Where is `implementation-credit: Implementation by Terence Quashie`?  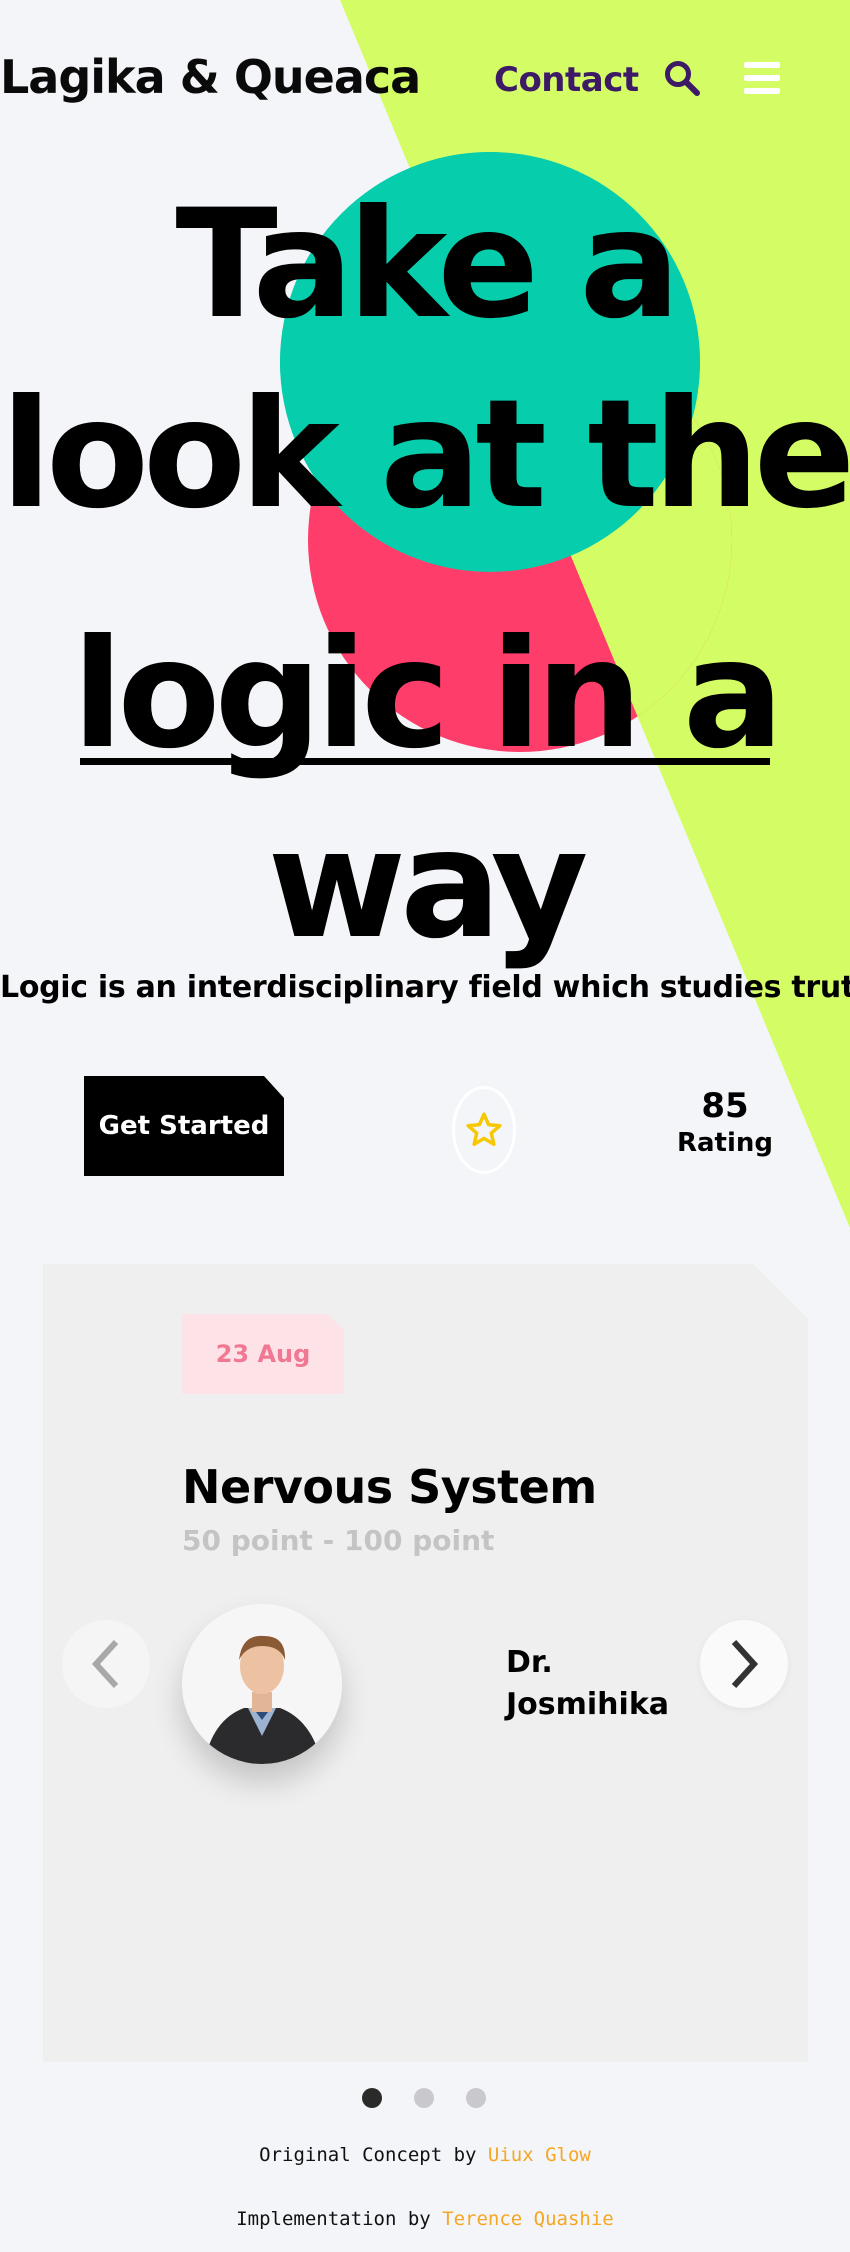
implementation-credit: Implementation by Terence Quashie is located at coordinates (425, 2219).